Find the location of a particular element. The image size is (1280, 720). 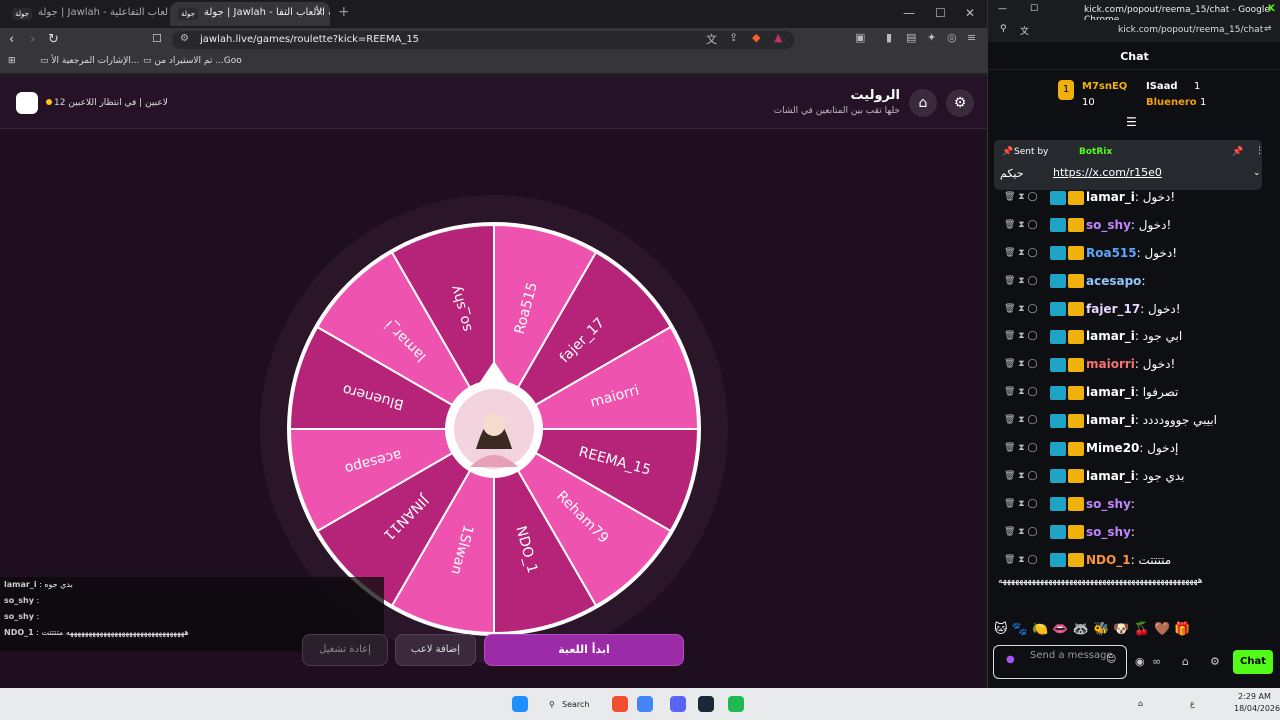

apps-icon: ⊞ is located at coordinates (12, 61).